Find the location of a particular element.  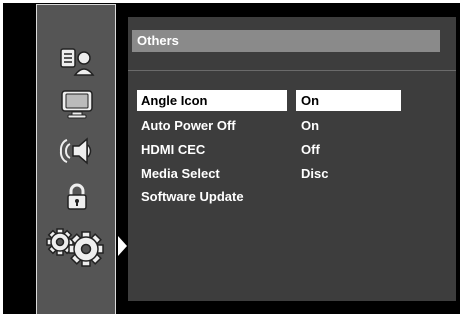

menu-row-label: Software Update is located at coordinates (192, 196).